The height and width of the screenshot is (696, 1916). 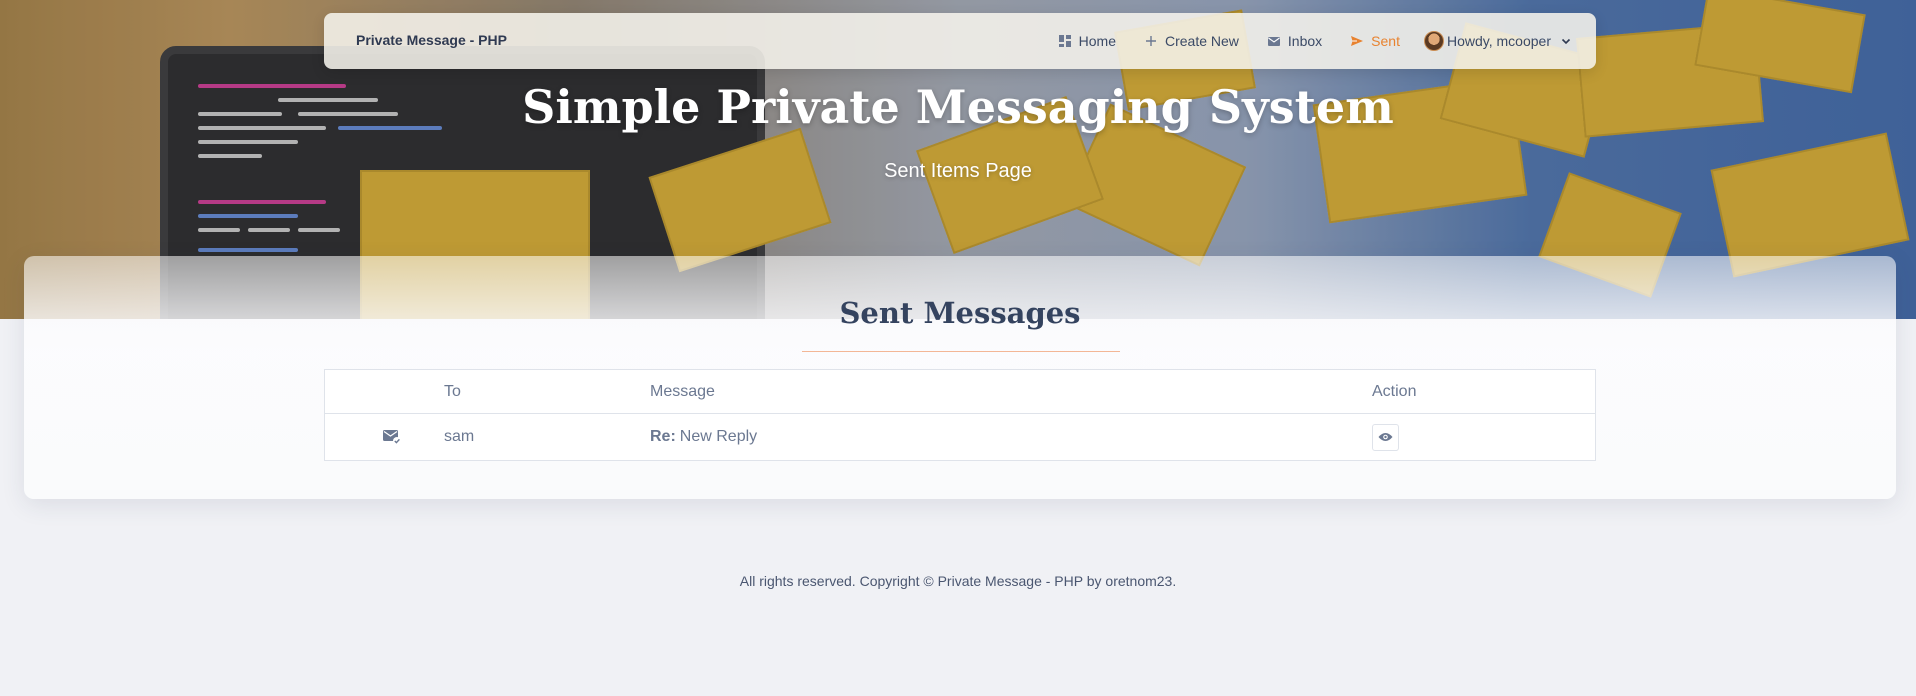 I want to click on nav-inbox-link: Inbox, so click(x=1294, y=41).